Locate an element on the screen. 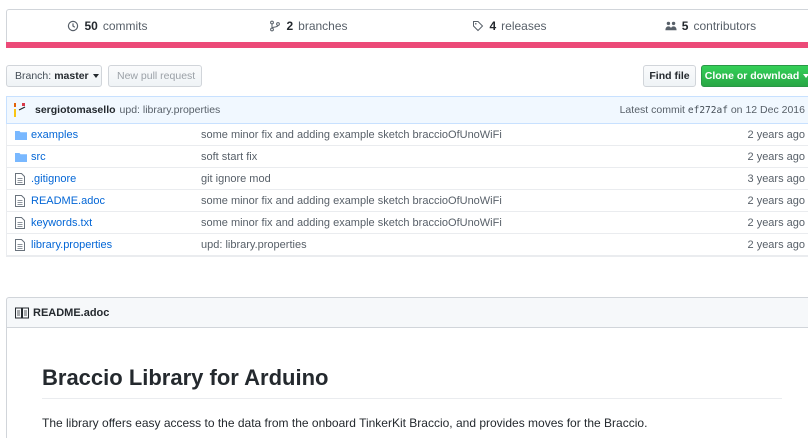 The width and height of the screenshot is (808, 438). avatar is located at coordinates (21, 110).